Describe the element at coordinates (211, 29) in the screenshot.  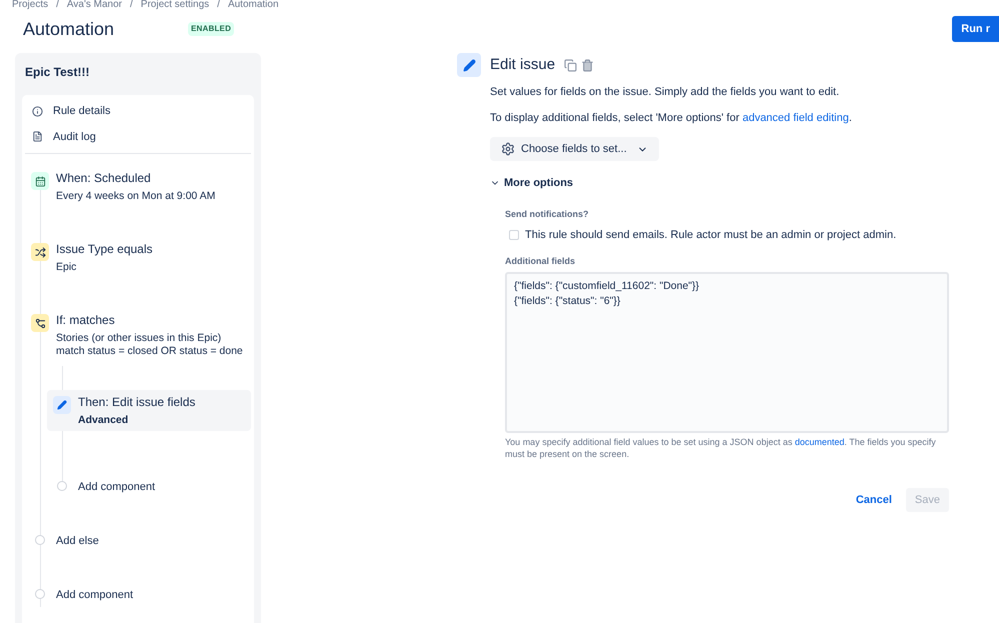
I see `status-badge: ENABLED` at that location.